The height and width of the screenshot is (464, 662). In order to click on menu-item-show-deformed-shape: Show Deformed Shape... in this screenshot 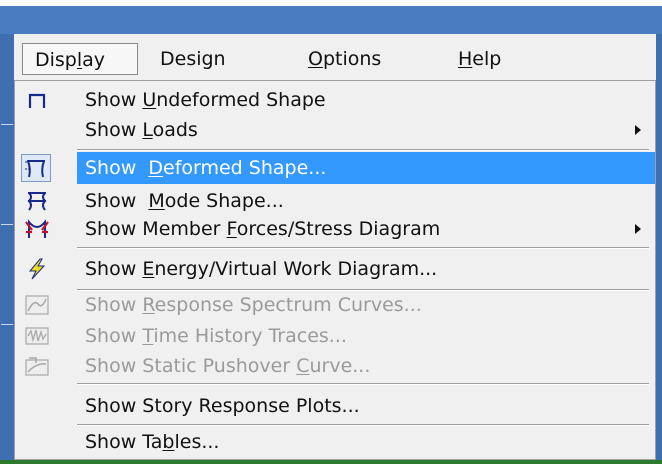, I will do `click(335, 168)`.